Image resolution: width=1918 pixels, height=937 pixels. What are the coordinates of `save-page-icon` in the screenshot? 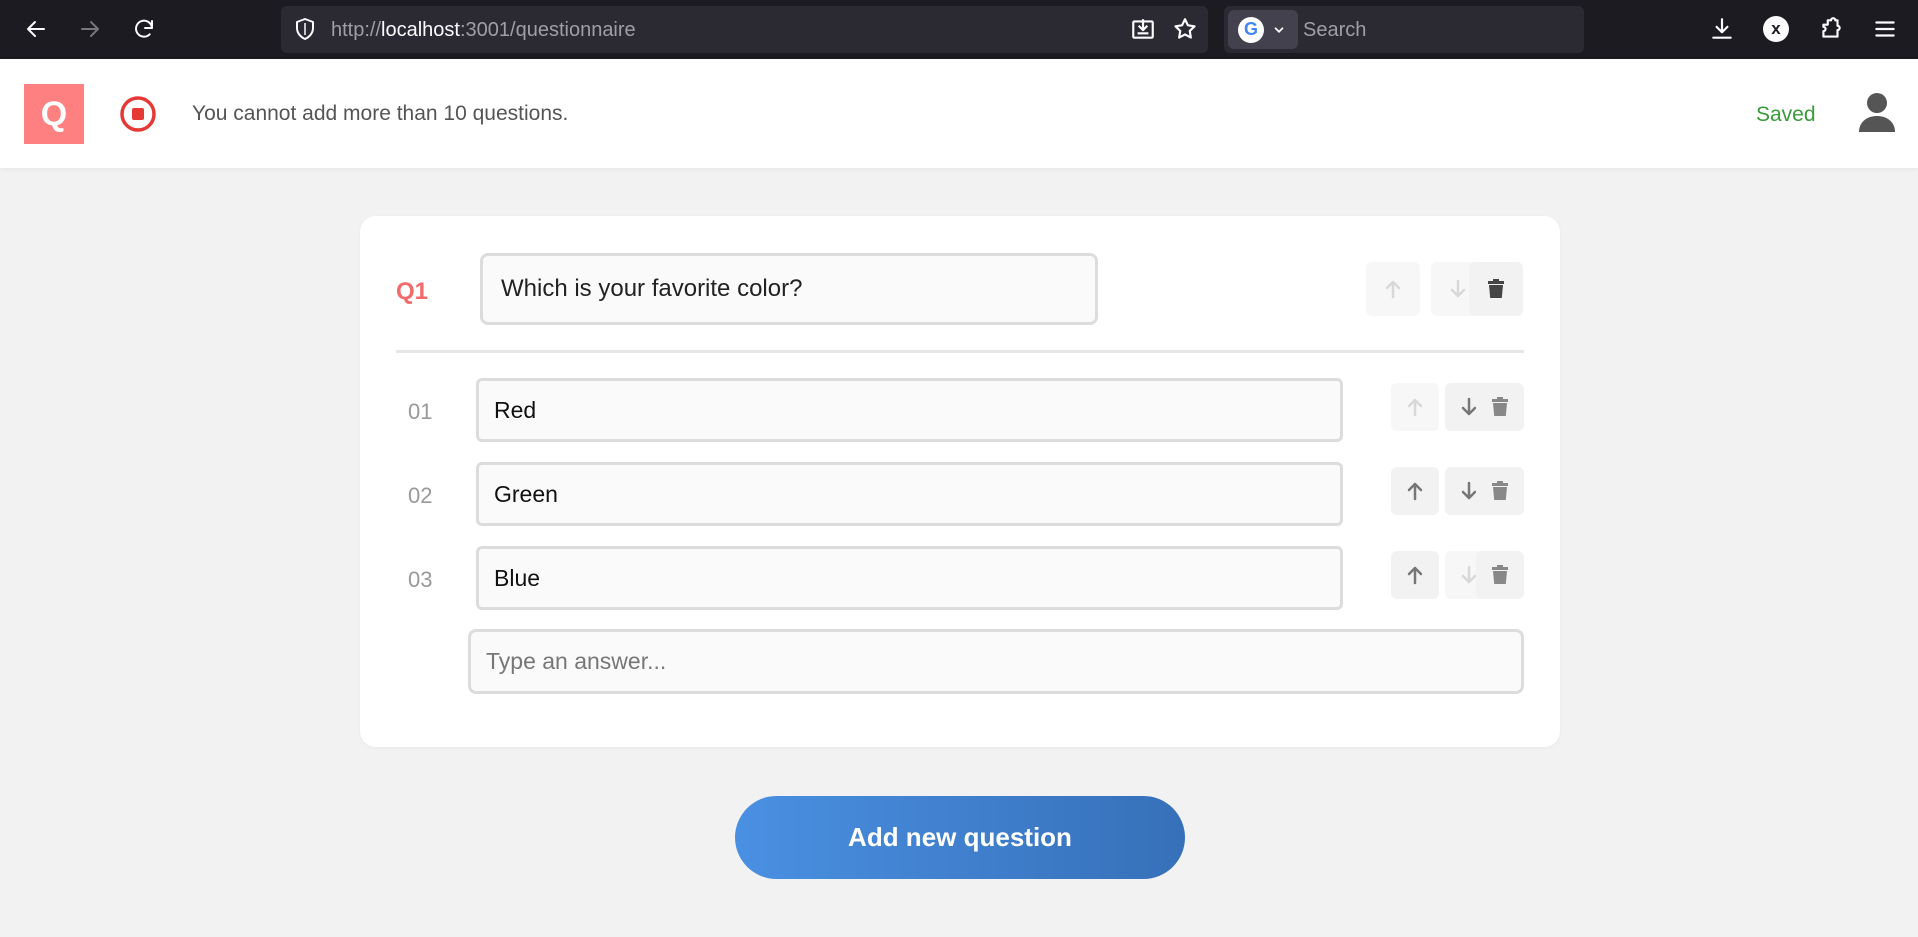 It's located at (1143, 29).